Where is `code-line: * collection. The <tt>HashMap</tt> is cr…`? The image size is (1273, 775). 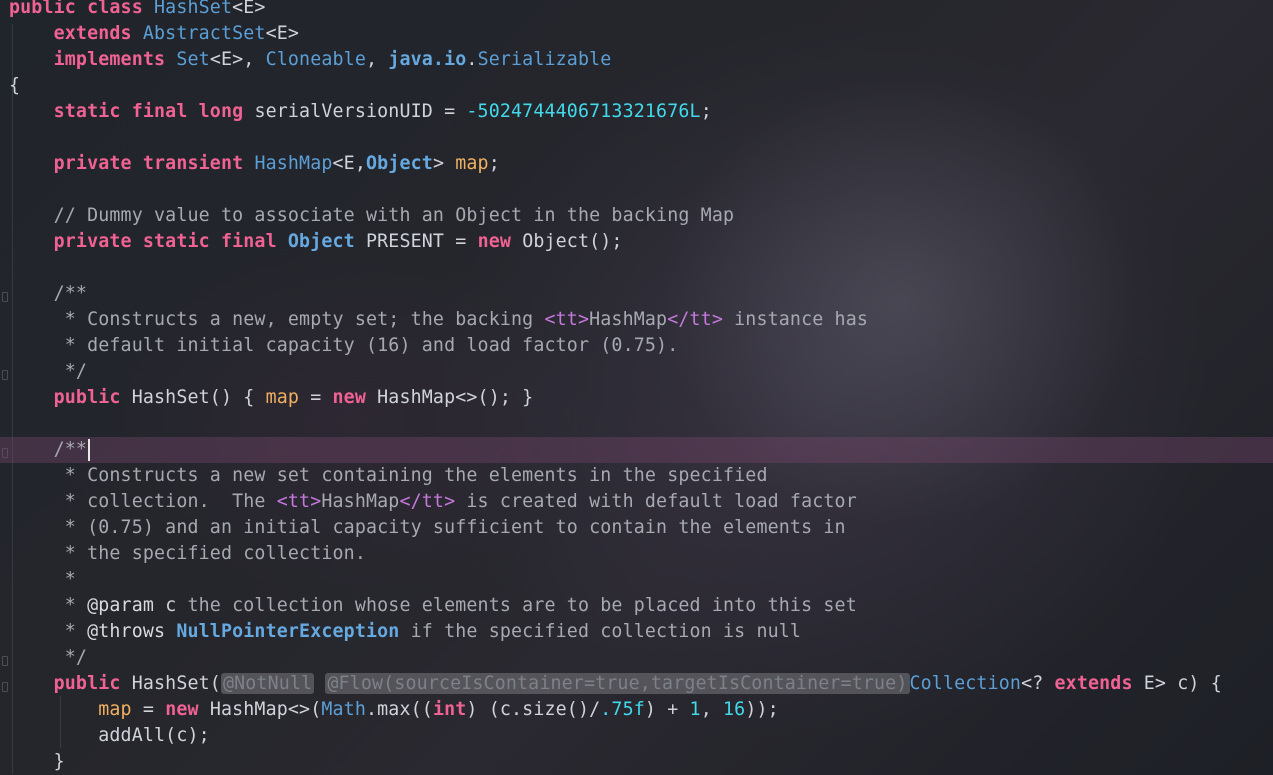 code-line: * collection. The <tt>HashMap</tt> is cr… is located at coordinates (636, 502).